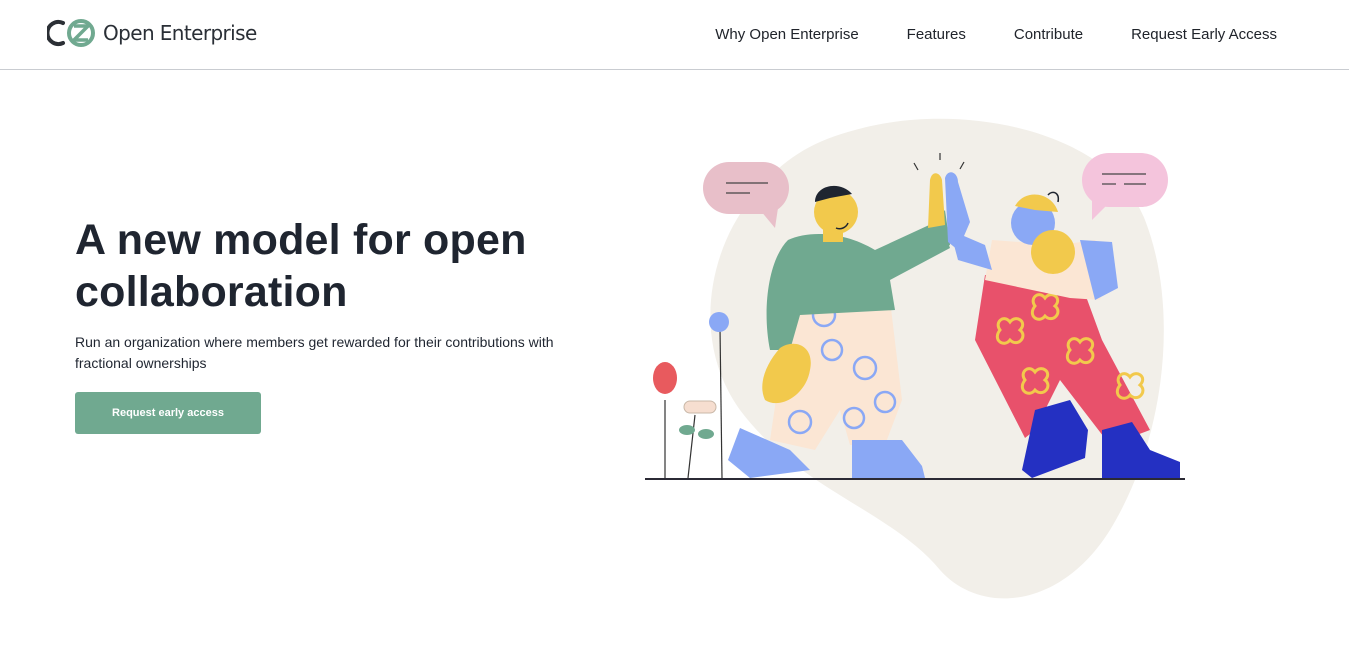 The image size is (1349, 653). What do you see at coordinates (168, 413) in the screenshot?
I see `request-early-access-button: Request early access` at bounding box center [168, 413].